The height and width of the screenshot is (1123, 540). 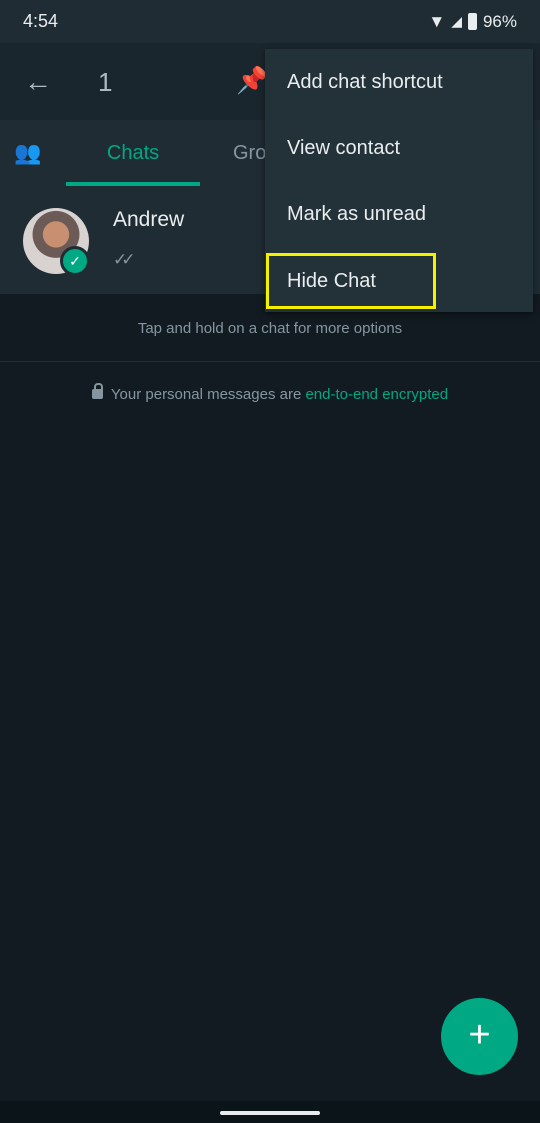 I want to click on menu-item-mark-as-unread: Mark as unread, so click(x=399, y=214).